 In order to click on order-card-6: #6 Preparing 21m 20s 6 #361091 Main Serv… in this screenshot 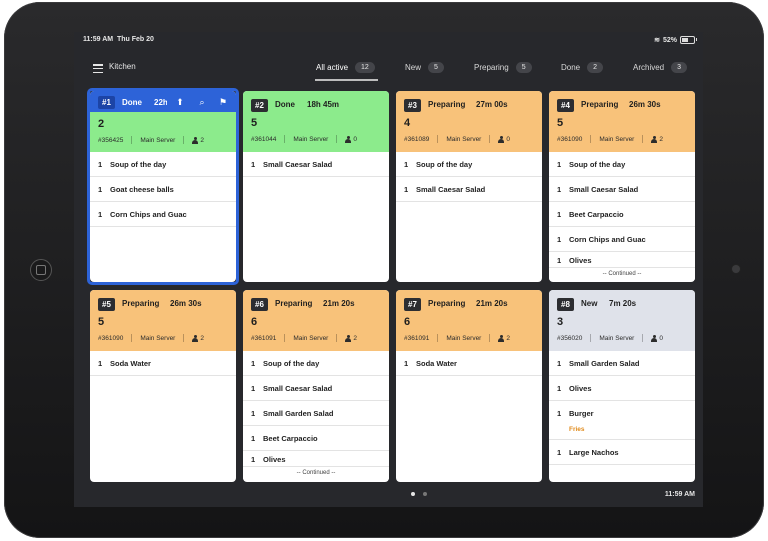, I will do `click(316, 386)`.